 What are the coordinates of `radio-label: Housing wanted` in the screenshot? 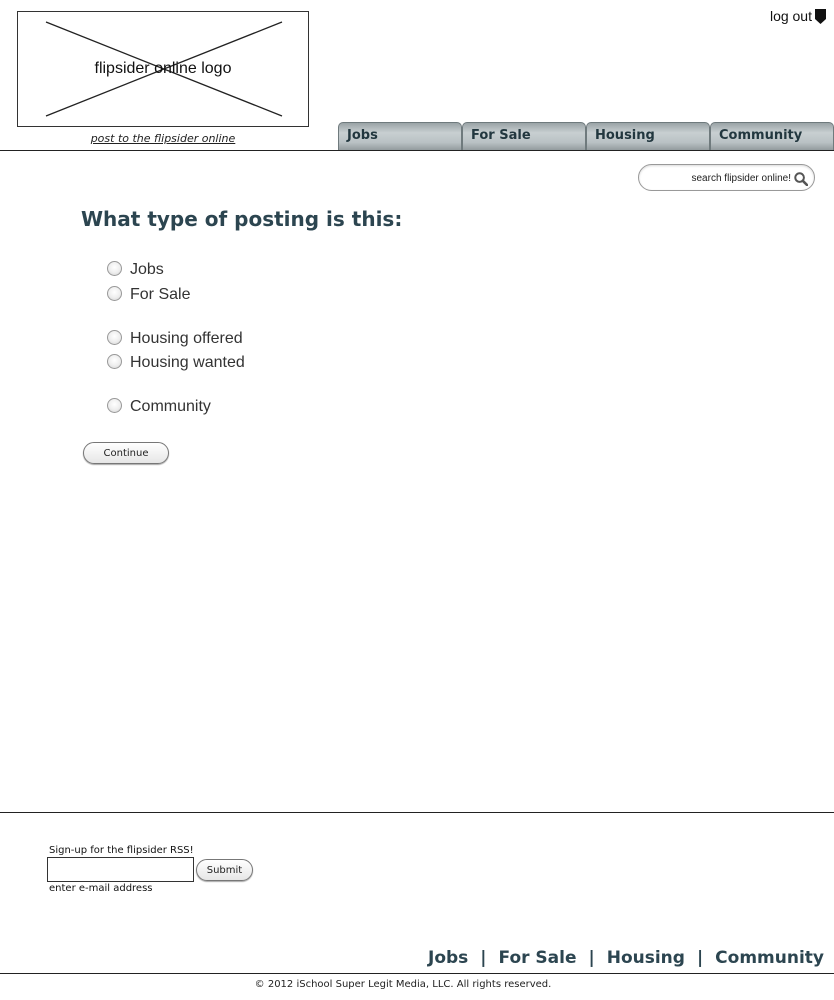 It's located at (187, 362).